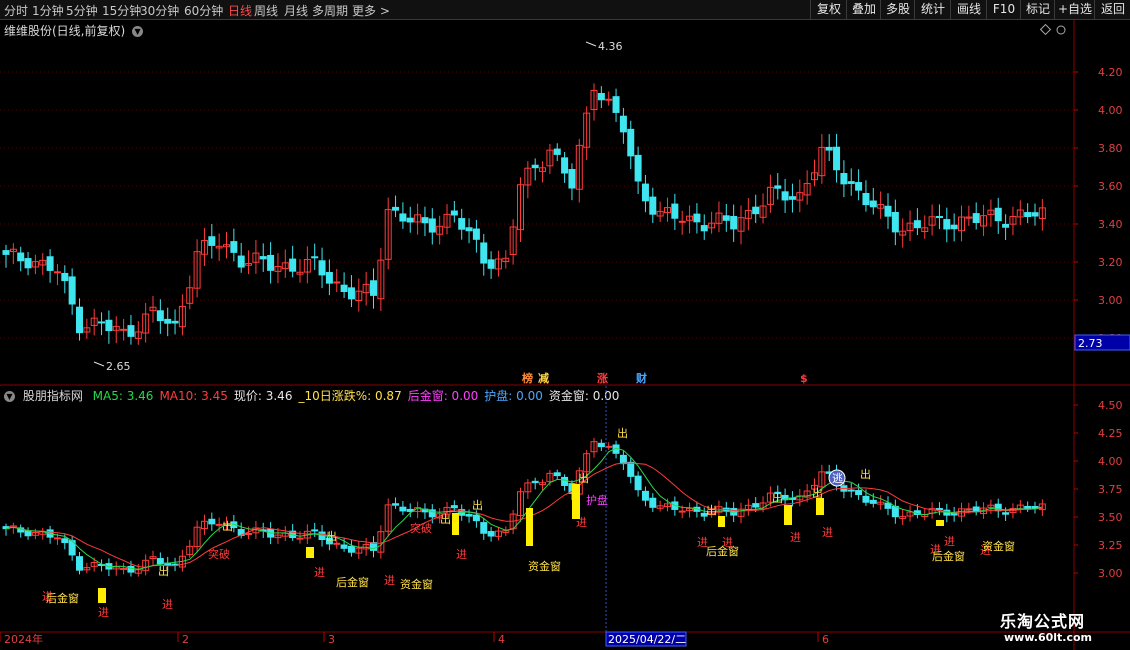 The image size is (1130, 650). I want to click on period-tab: 日线, so click(240, 10).